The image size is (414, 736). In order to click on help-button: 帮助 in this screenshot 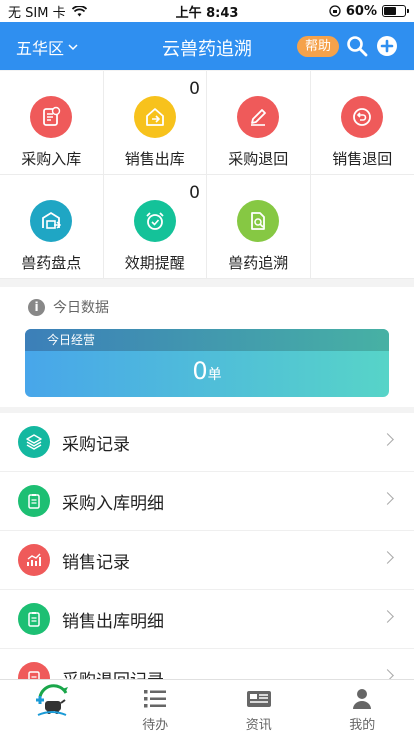, I will do `click(318, 46)`.